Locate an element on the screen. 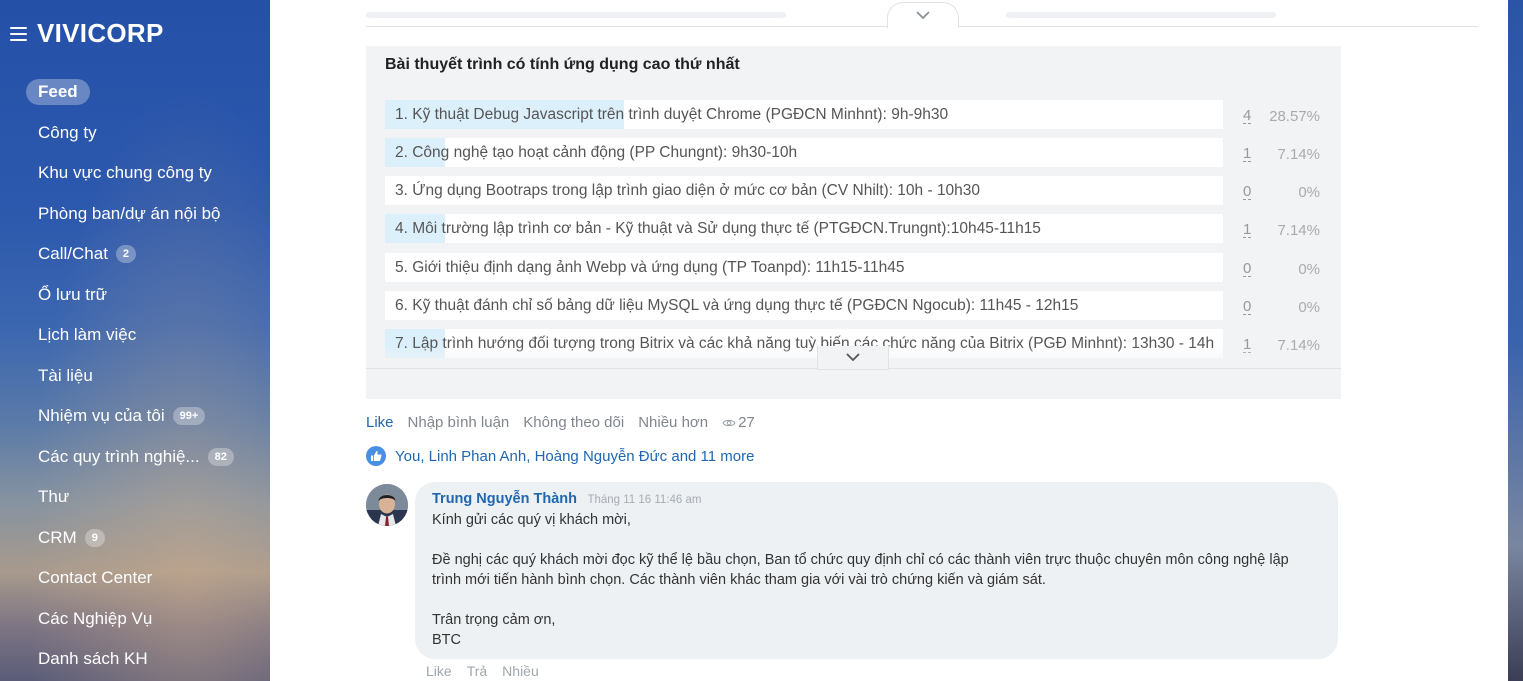  sidebar-item-label: Các Nghiệp Vụ is located at coordinates (95, 618).